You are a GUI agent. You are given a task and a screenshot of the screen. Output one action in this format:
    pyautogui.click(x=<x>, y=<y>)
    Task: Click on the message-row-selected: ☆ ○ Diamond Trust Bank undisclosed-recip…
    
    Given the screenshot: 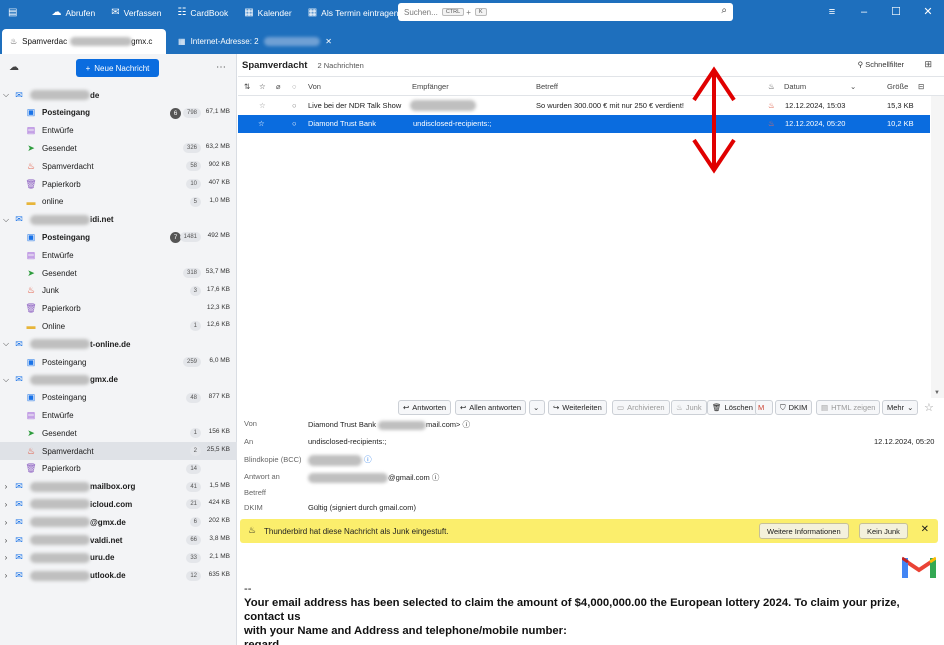 What is the action you would take?
    pyautogui.click(x=584, y=124)
    